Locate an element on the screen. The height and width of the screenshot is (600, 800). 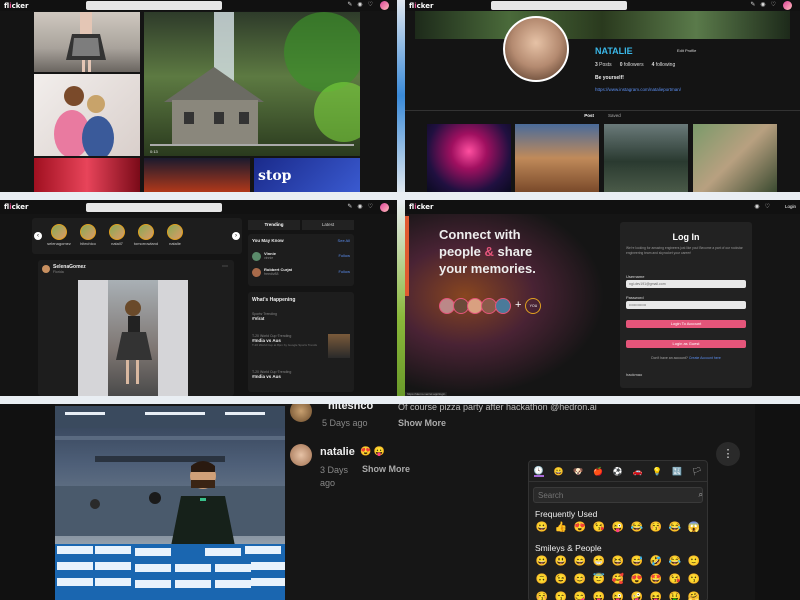
trend-item: T-20 World Cup·Trending #India vs Aus is located at coordinates (301, 374).